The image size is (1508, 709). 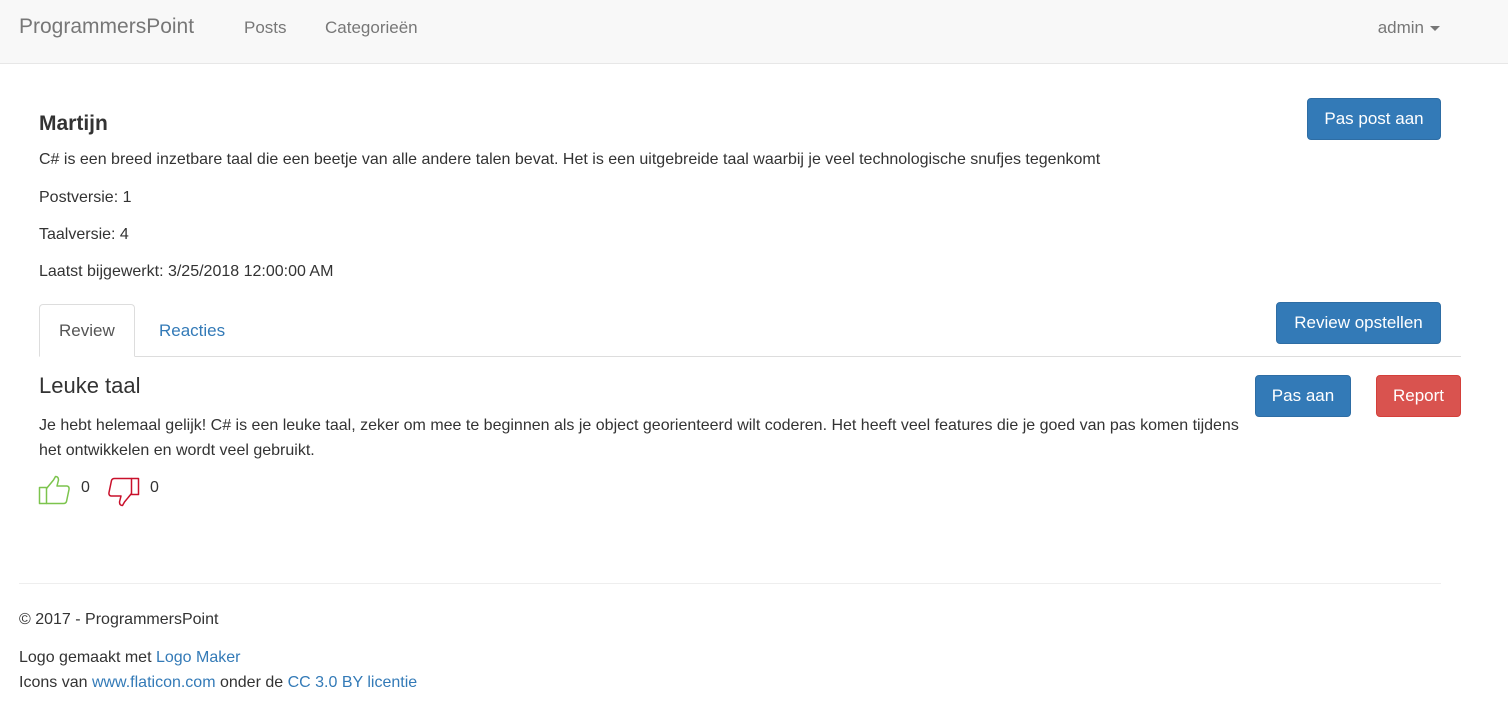 What do you see at coordinates (123, 492) in the screenshot?
I see `thumbs-down-icon` at bounding box center [123, 492].